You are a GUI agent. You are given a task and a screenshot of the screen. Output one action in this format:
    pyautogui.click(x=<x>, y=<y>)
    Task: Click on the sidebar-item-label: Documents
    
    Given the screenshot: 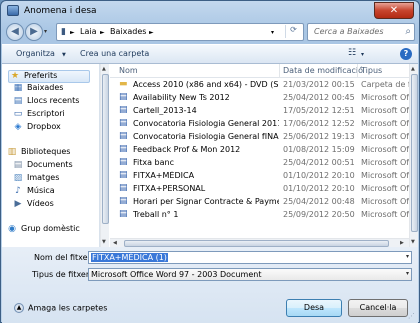 What is the action you would take?
    pyautogui.click(x=50, y=164)
    